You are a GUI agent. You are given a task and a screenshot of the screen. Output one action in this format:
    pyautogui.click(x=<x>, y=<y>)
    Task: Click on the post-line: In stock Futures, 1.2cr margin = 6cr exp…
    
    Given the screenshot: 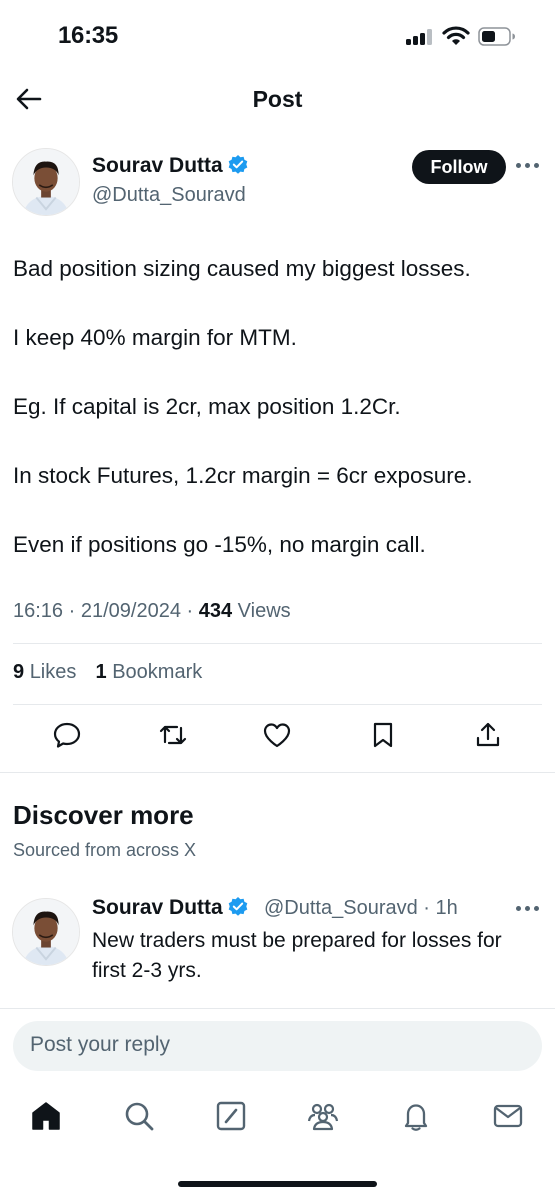 What is the action you would take?
    pyautogui.click(x=243, y=475)
    